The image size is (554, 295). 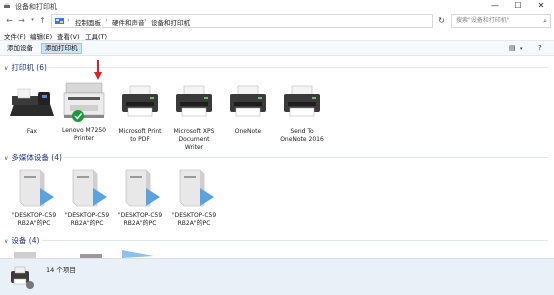 I want to click on control-panel-icon, so click(x=59, y=21).